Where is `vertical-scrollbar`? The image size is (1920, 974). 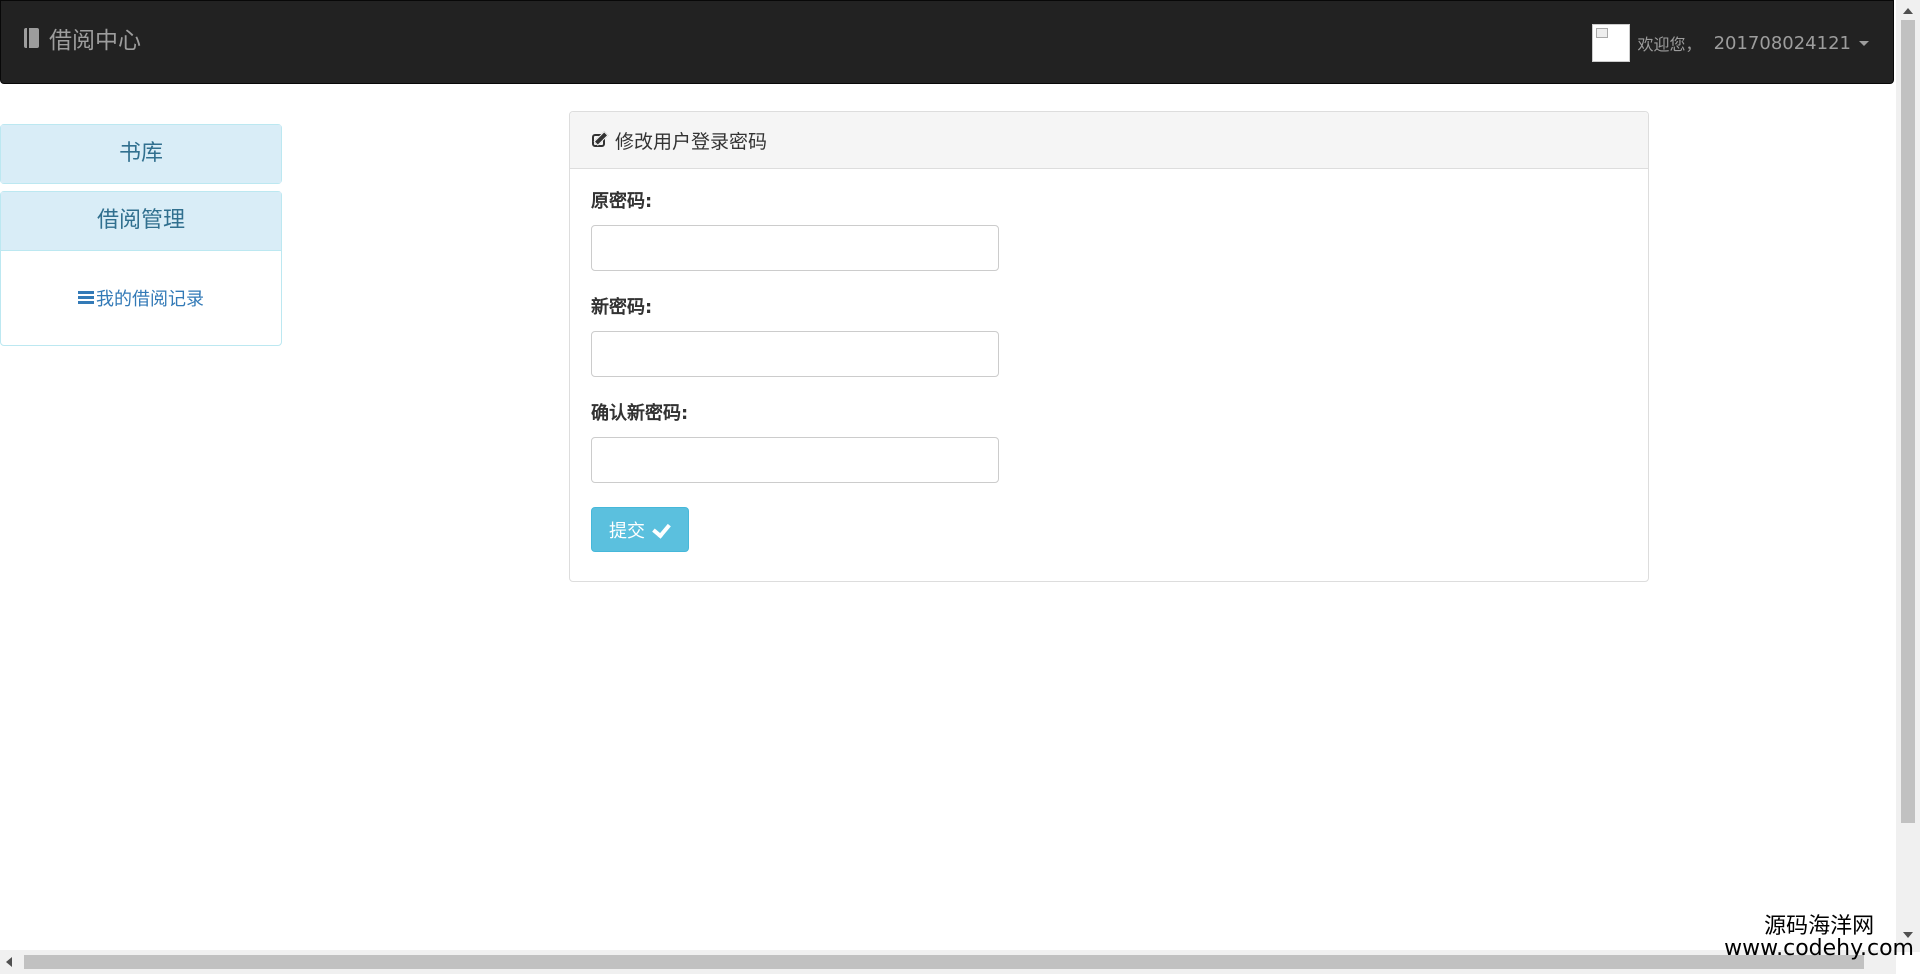
vertical-scrollbar is located at coordinates (1908, 476).